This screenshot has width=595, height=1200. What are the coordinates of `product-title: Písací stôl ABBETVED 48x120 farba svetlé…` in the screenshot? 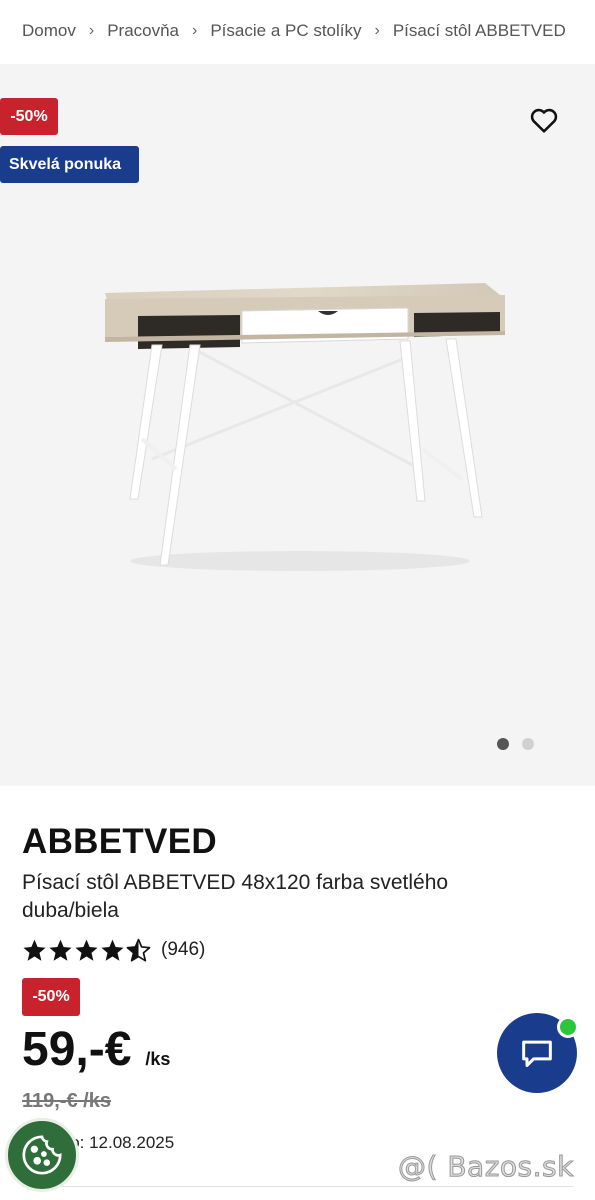 It's located at (235, 896).